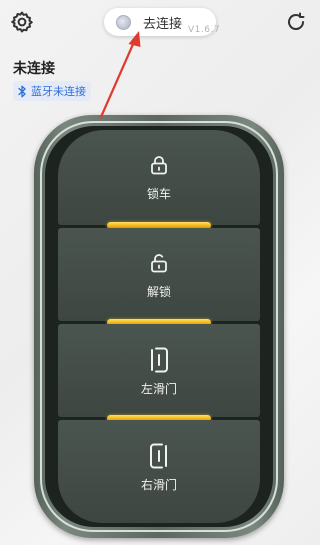 This screenshot has width=320, height=545. What do you see at coordinates (158, 194) in the screenshot?
I see `lock-label: 锁车` at bounding box center [158, 194].